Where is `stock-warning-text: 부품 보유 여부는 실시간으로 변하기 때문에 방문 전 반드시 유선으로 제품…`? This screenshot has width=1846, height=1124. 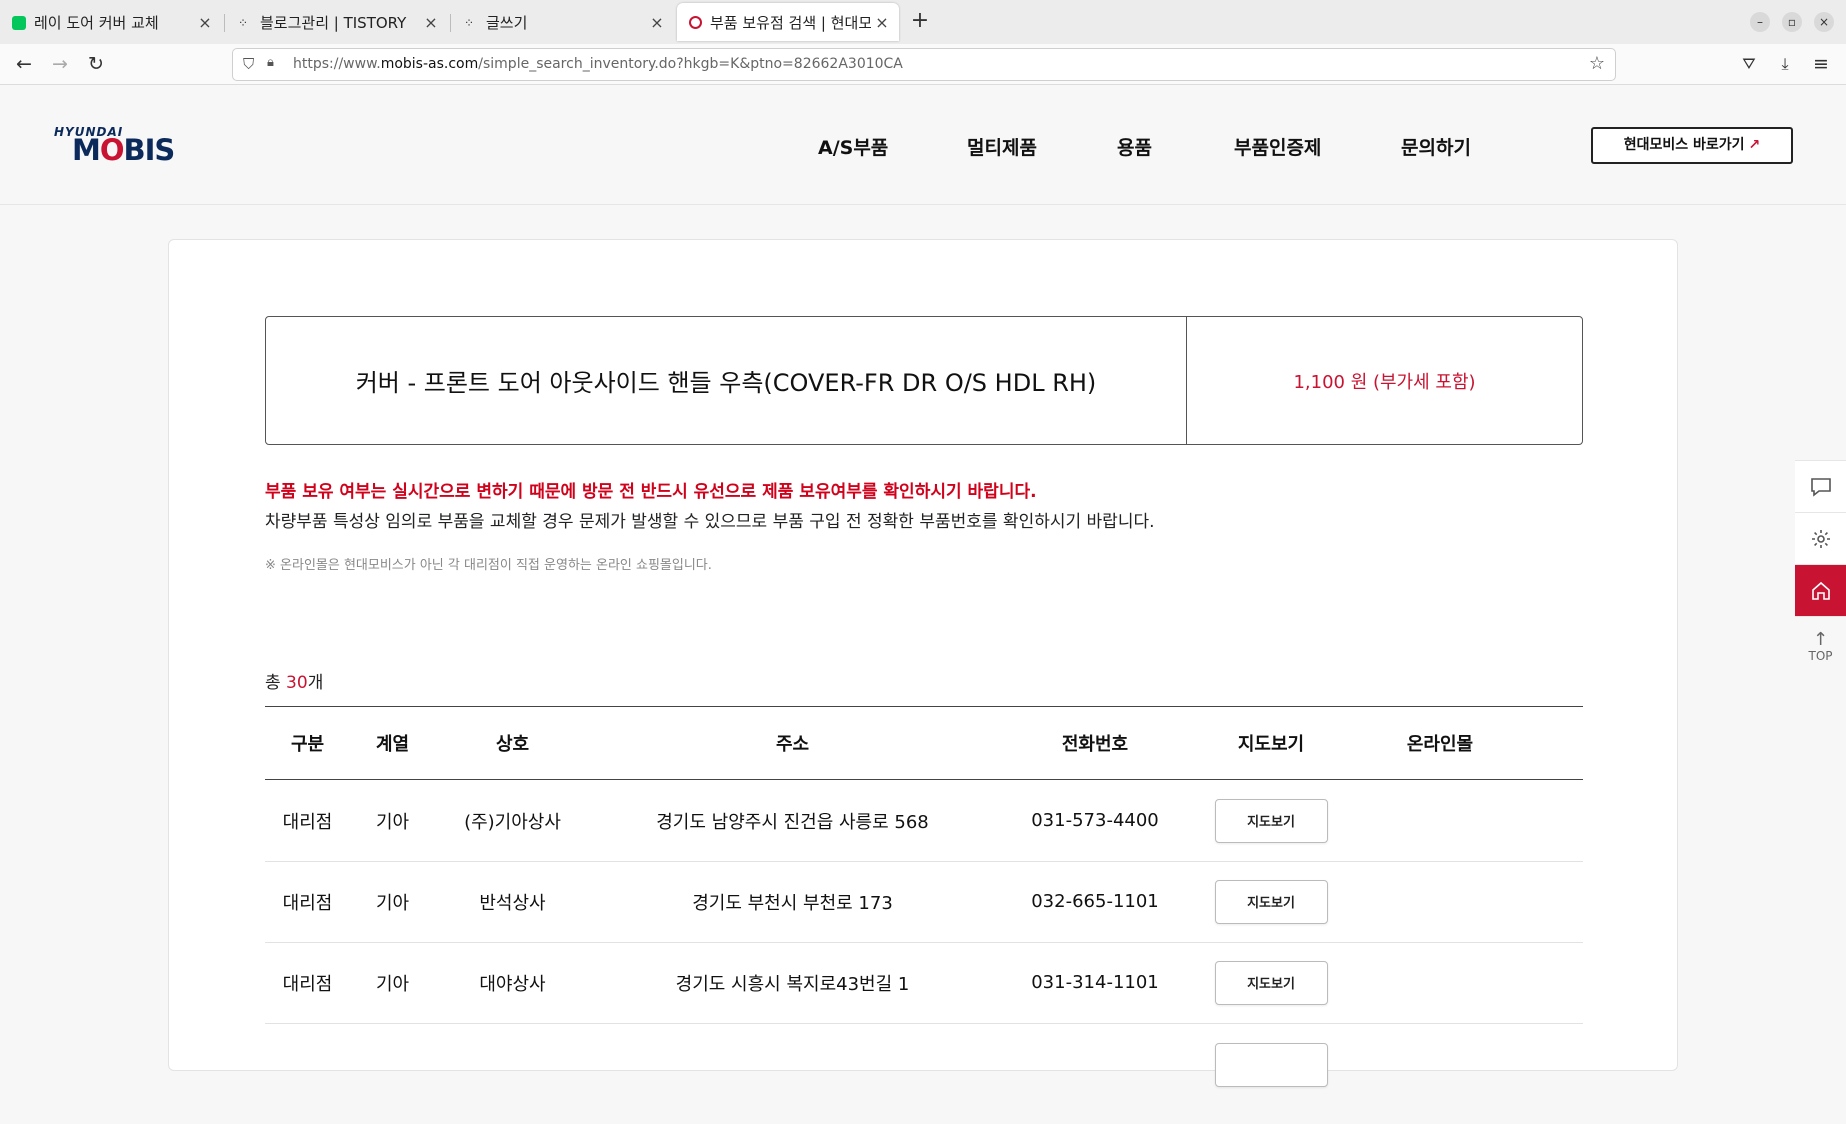 stock-warning-text: 부품 보유 여부는 실시간으로 변하기 때문에 방문 전 반드시 유선으로 제품… is located at coordinates (651, 492).